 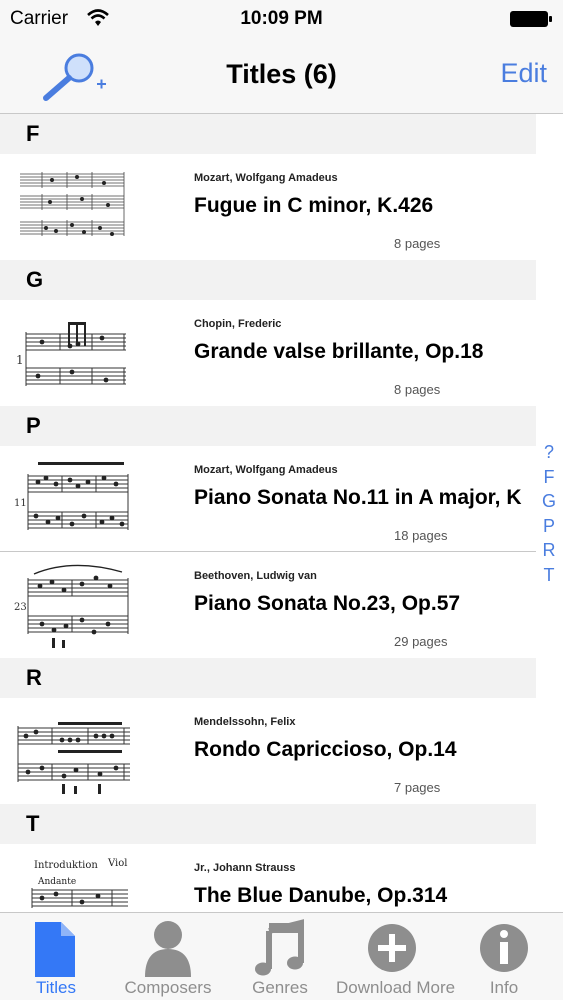 What do you see at coordinates (325, 749) in the screenshot?
I see `piece-title: Rondo Capriccioso, Op.14` at bounding box center [325, 749].